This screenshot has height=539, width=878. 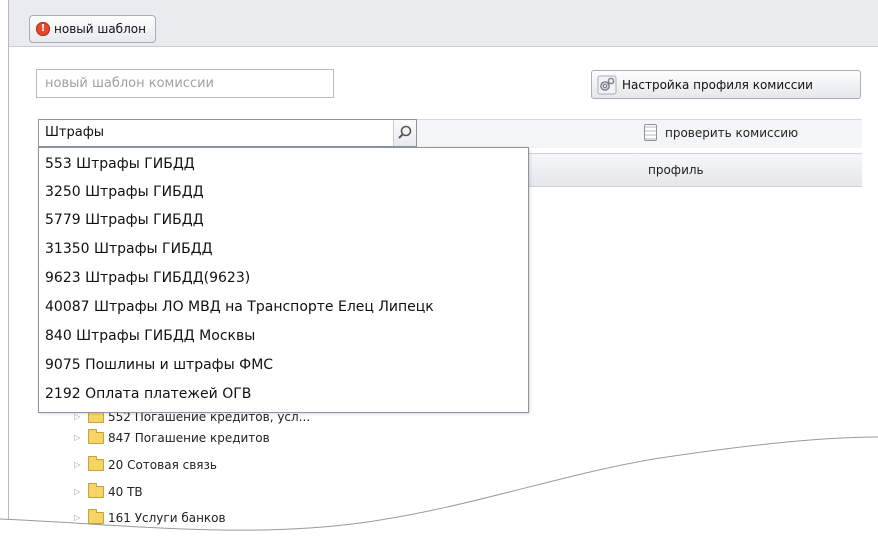 What do you see at coordinates (124, 192) in the screenshot?
I see `suggestion-item: 3250 Штрафы ГИБДД` at bounding box center [124, 192].